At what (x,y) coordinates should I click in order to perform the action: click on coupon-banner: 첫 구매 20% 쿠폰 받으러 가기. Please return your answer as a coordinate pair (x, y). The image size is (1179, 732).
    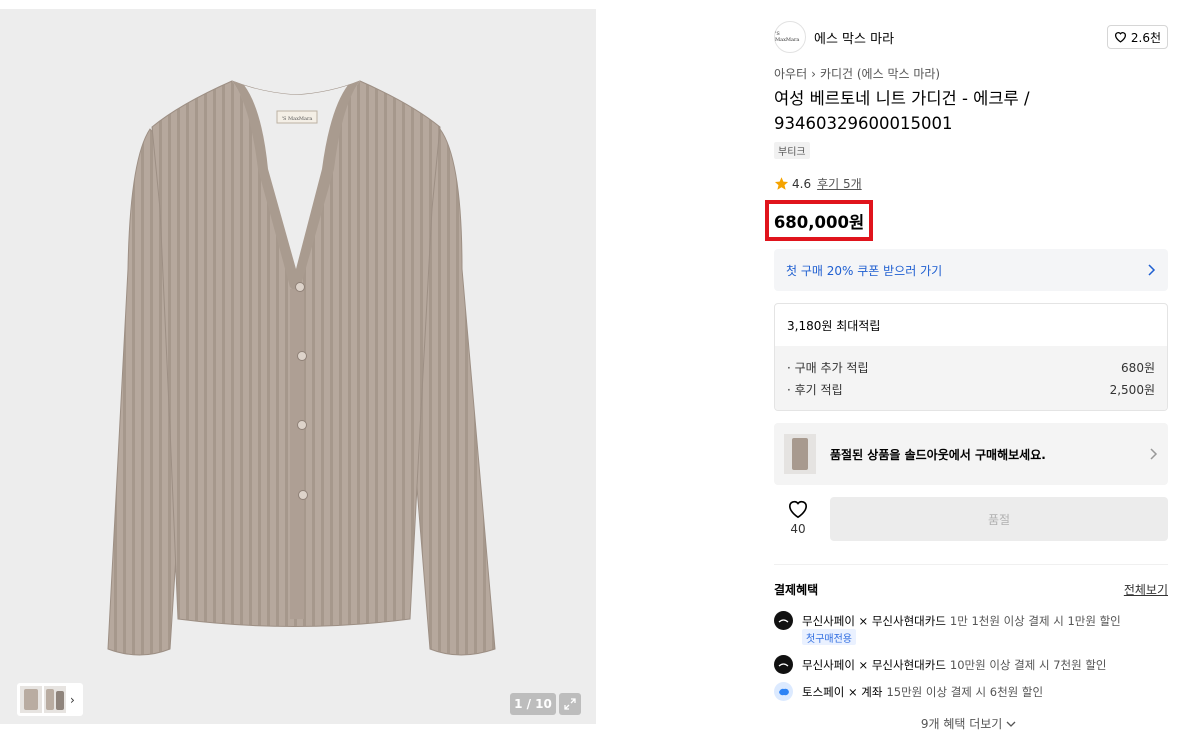
    Looking at the image, I should click on (971, 270).